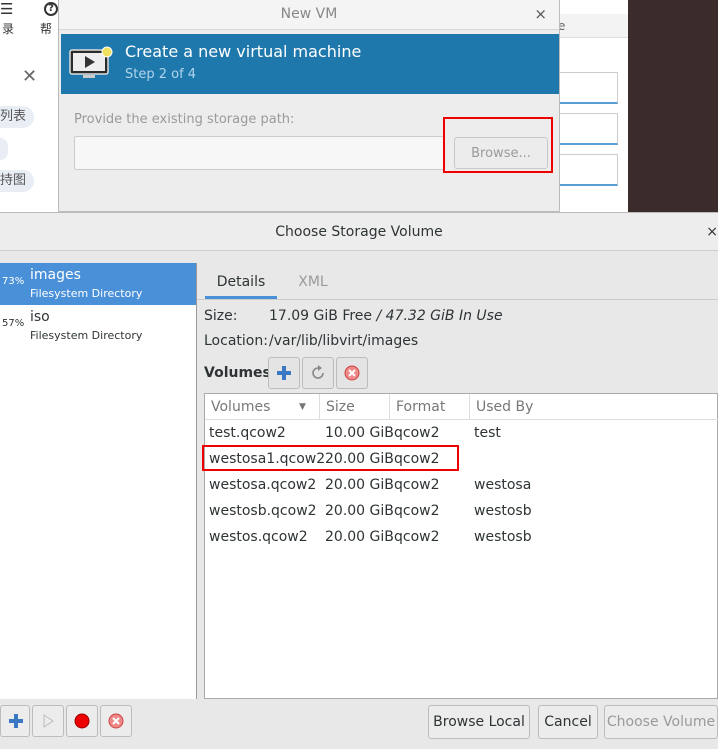 The height and width of the screenshot is (749, 718). What do you see at coordinates (241, 282) in the screenshot?
I see `tab-details: Details` at bounding box center [241, 282].